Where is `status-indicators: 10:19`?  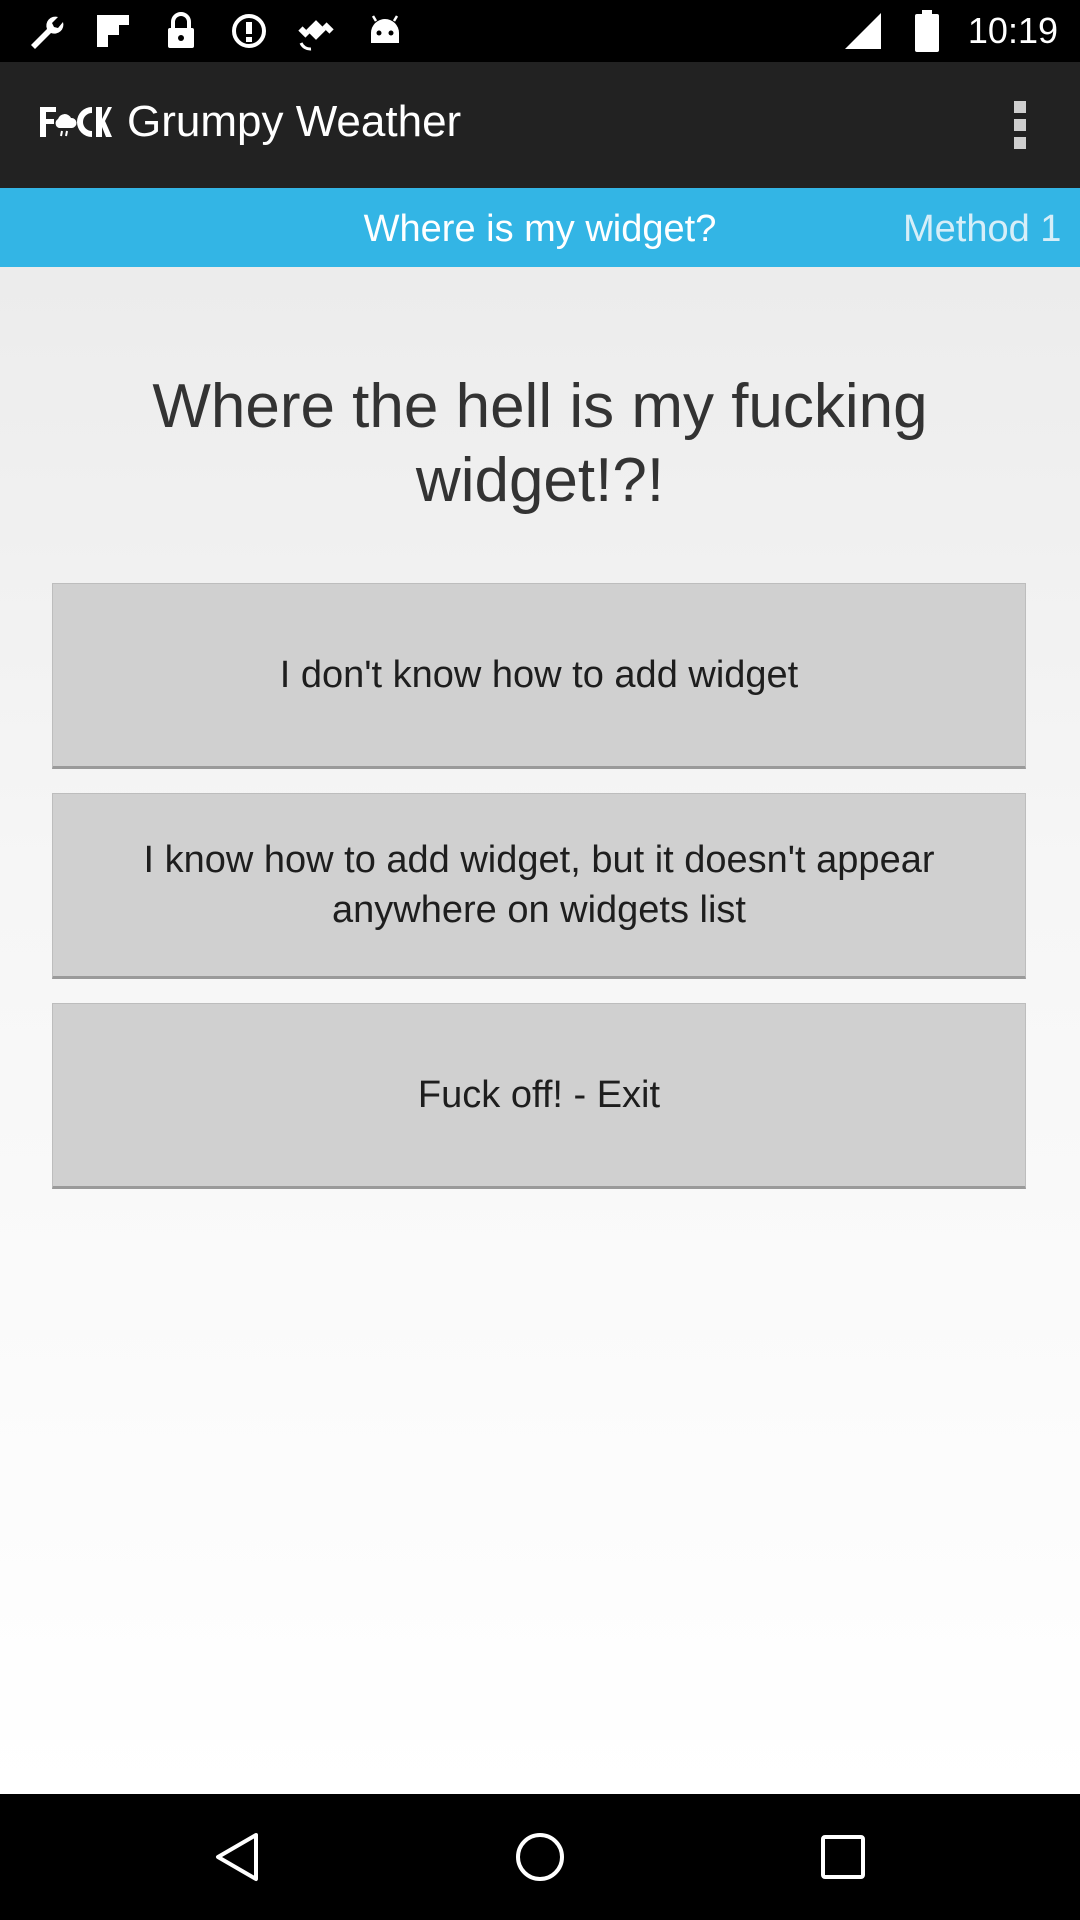 status-indicators: 10:19 is located at coordinates (949, 31).